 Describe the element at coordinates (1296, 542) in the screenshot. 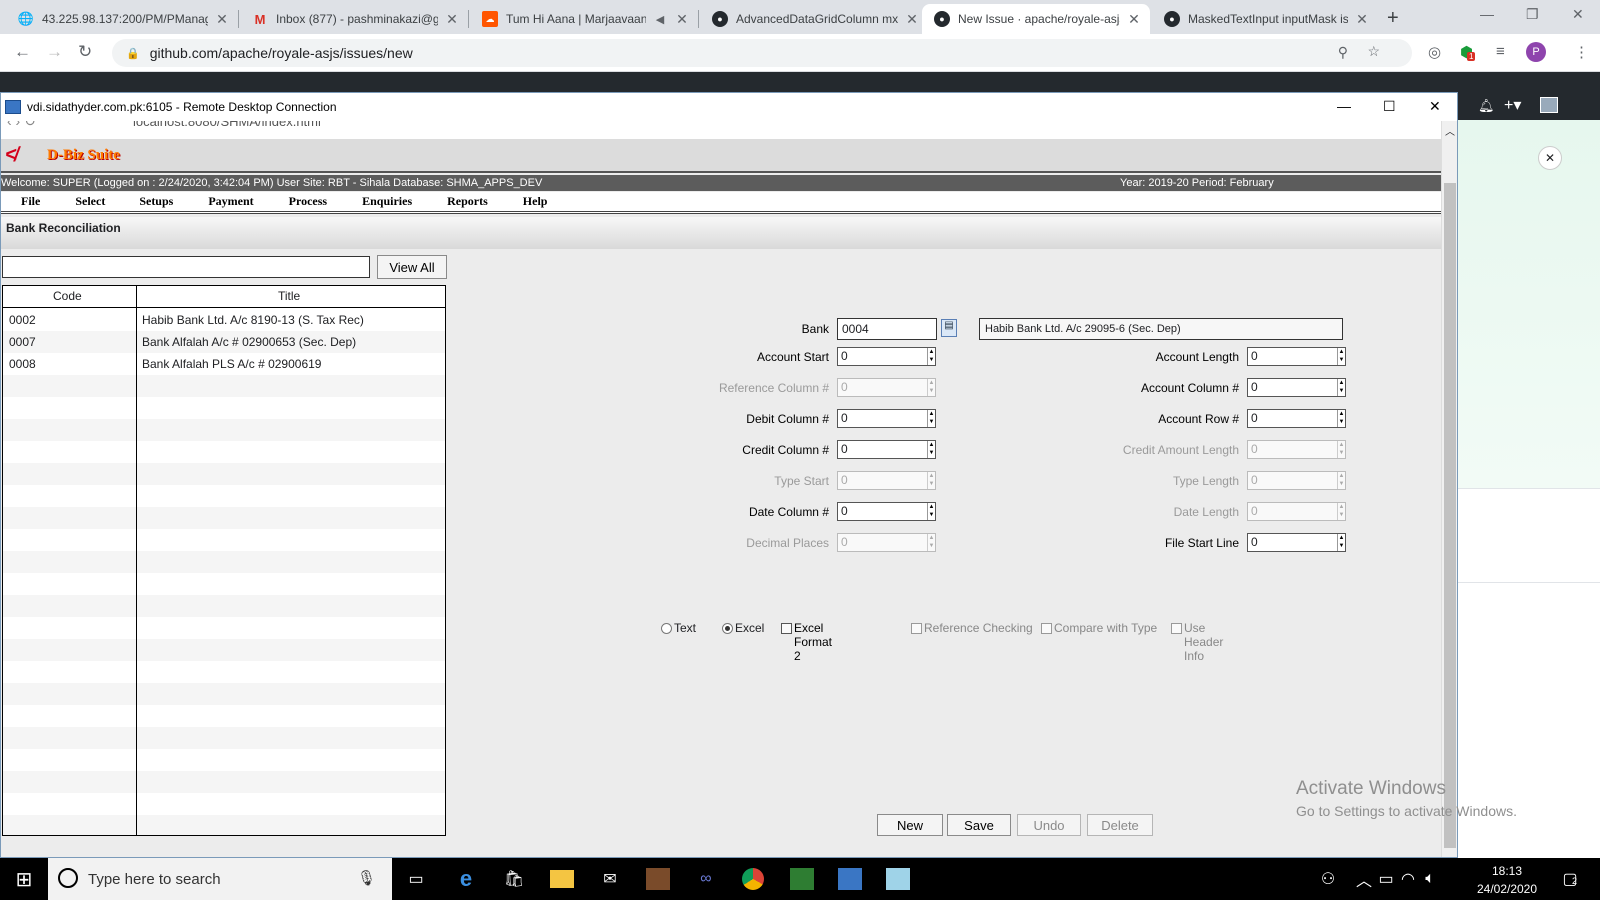

I see `right-field-stepper-6: 0 ▲ ▼` at that location.